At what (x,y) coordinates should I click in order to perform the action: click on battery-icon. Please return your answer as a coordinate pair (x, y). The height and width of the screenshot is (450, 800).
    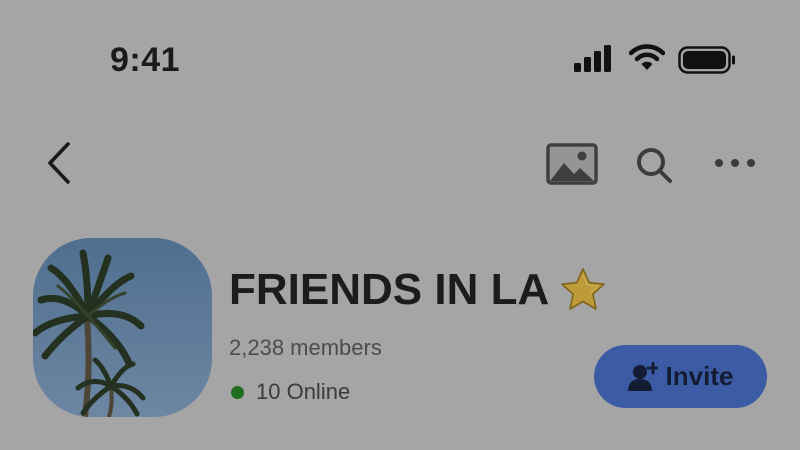
    Looking at the image, I should click on (706, 60).